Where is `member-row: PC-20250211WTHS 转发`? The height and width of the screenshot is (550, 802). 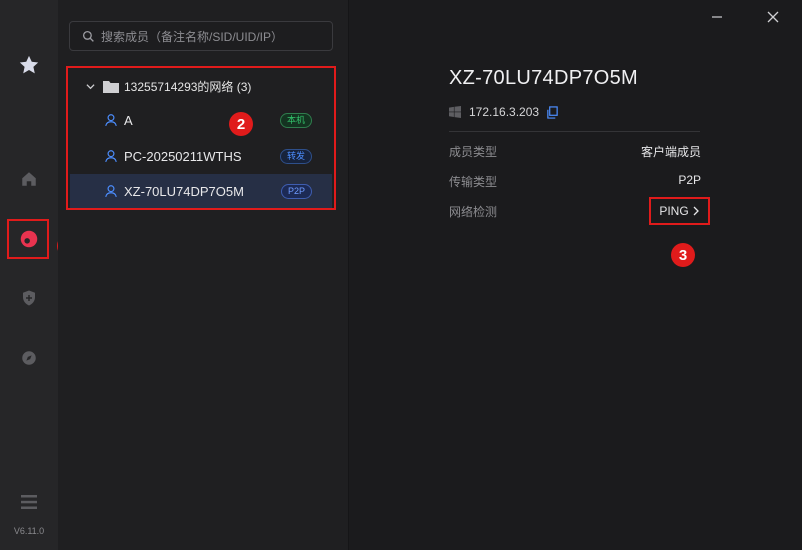
member-row: PC-20250211WTHS 转发 is located at coordinates (201, 156).